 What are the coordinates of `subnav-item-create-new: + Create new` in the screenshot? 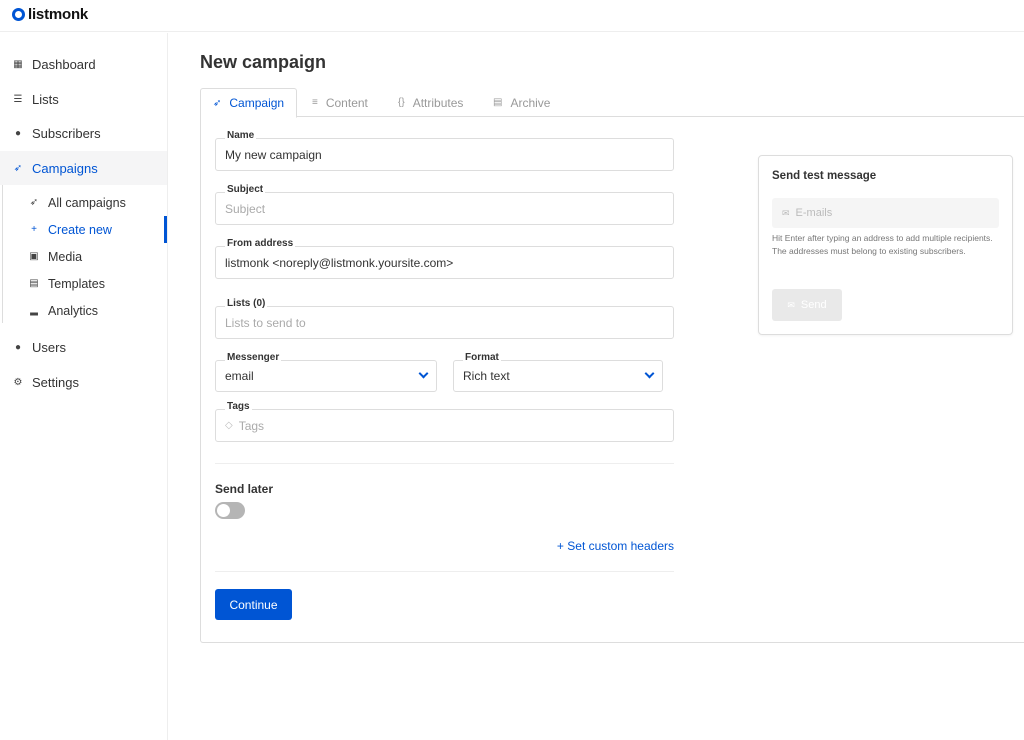 It's located at (85, 229).